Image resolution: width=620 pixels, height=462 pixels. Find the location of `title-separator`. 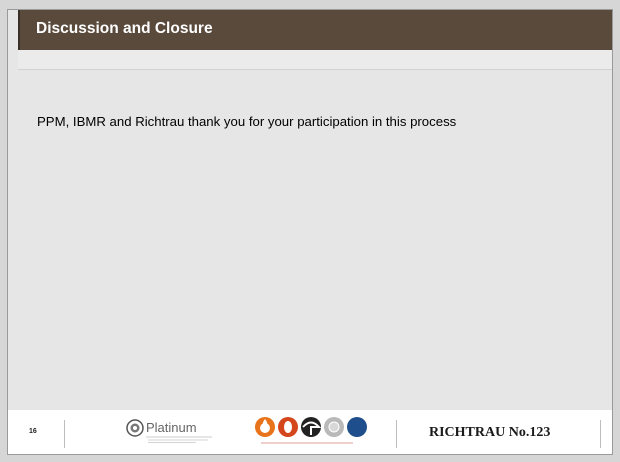

title-separator is located at coordinates (315, 60).